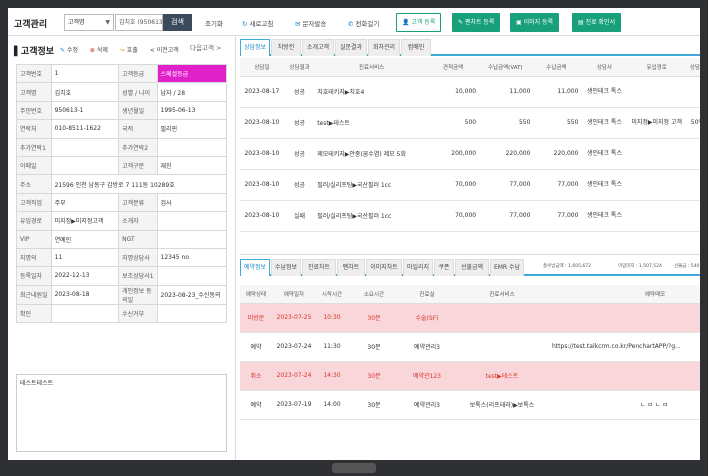 The height and width of the screenshot is (476, 708). What do you see at coordinates (453, 67) in the screenshot?
I see `consult-header: 견적금액` at bounding box center [453, 67].